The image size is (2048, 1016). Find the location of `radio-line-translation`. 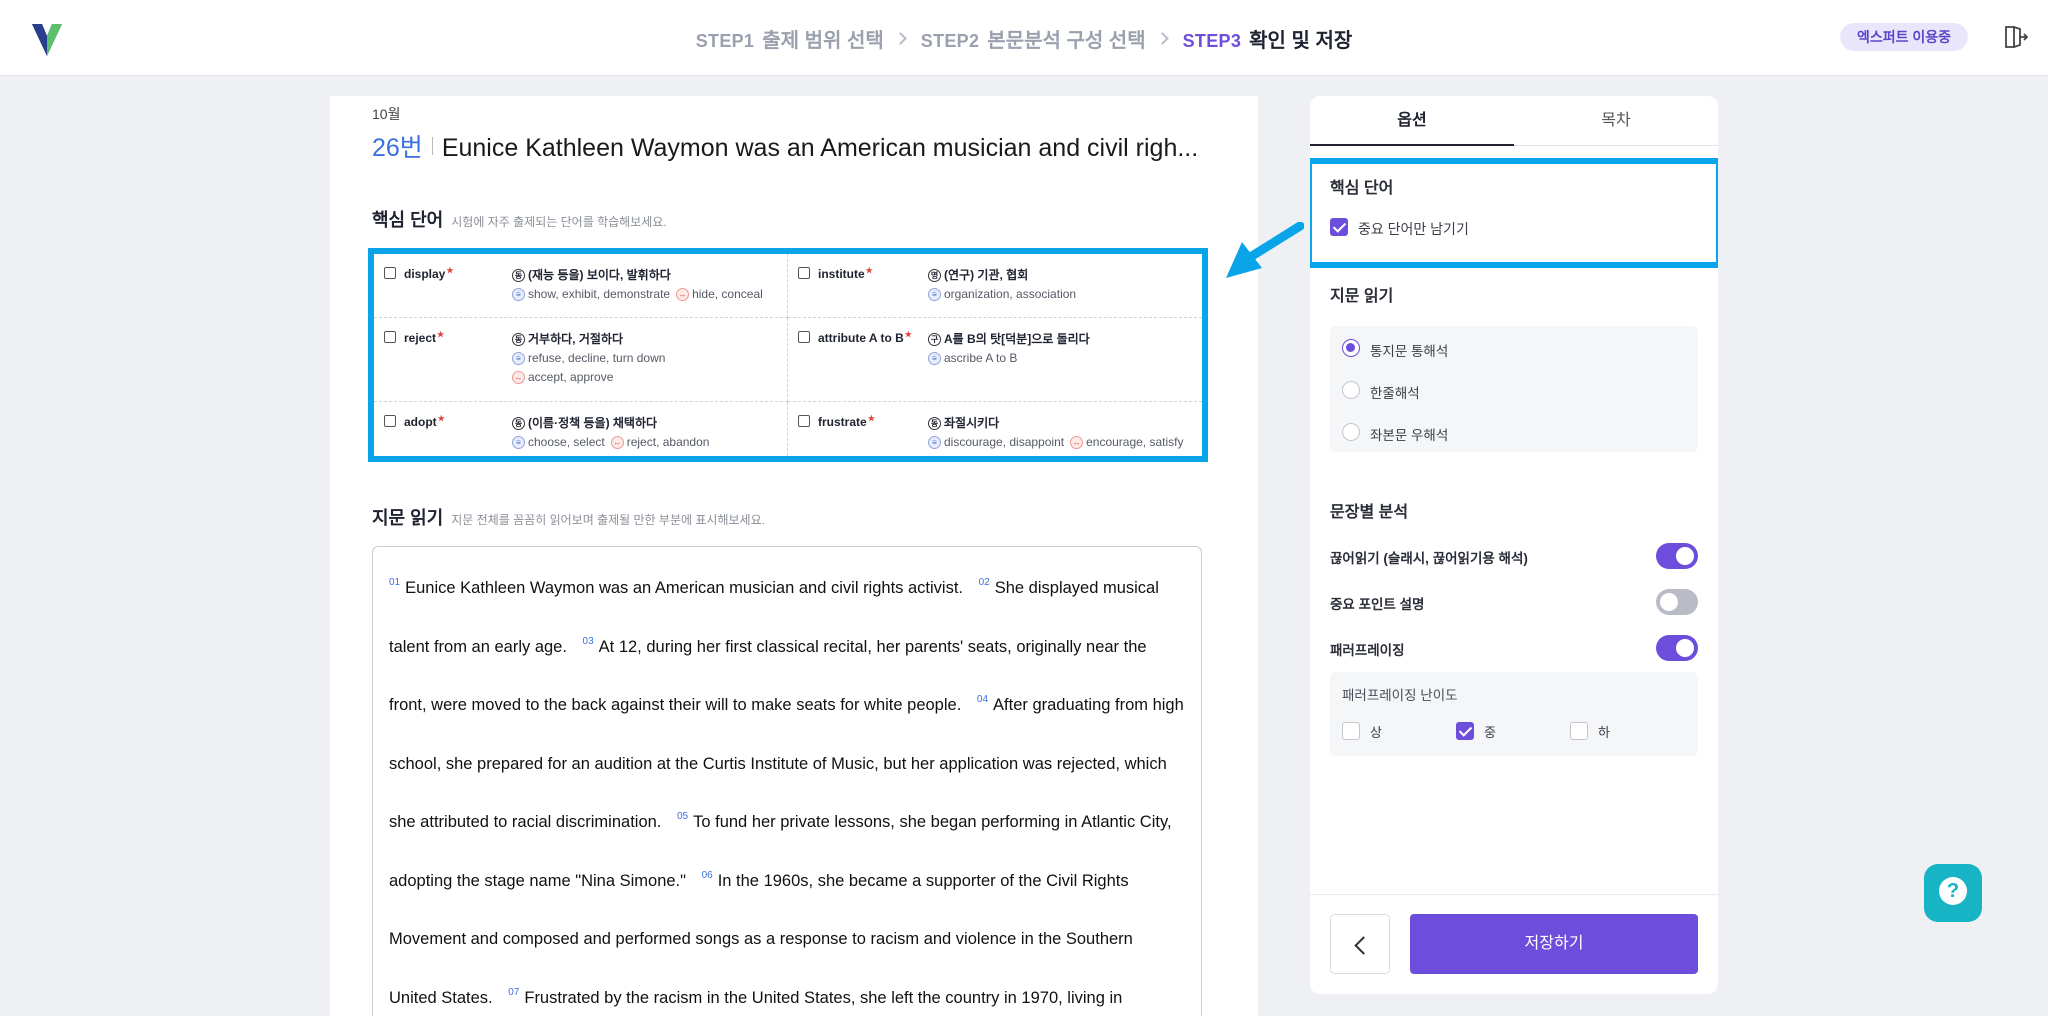

radio-line-translation is located at coordinates (1351, 390).